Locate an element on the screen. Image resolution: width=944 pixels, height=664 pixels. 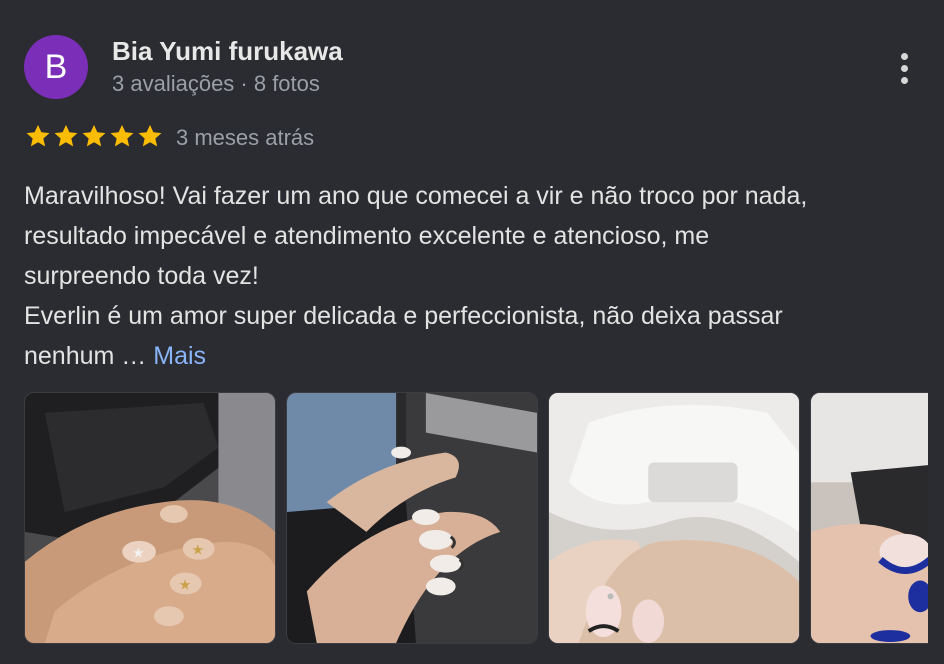
avatar: B is located at coordinates (56, 67).